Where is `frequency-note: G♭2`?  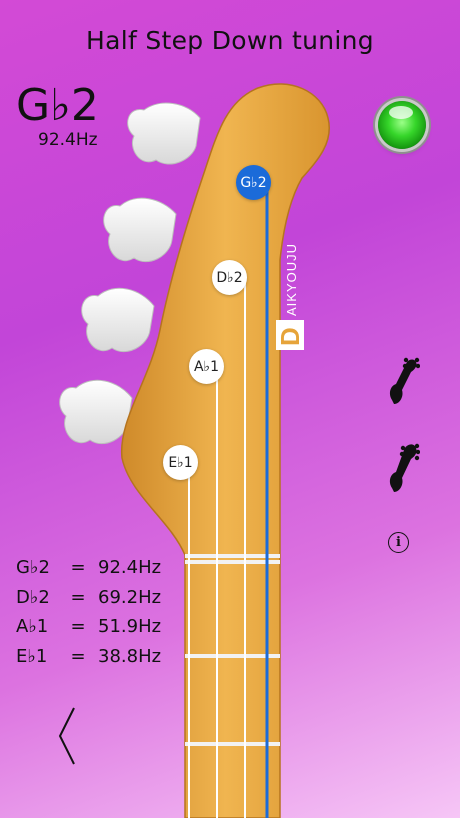 frequency-note: G♭2 is located at coordinates (33, 567).